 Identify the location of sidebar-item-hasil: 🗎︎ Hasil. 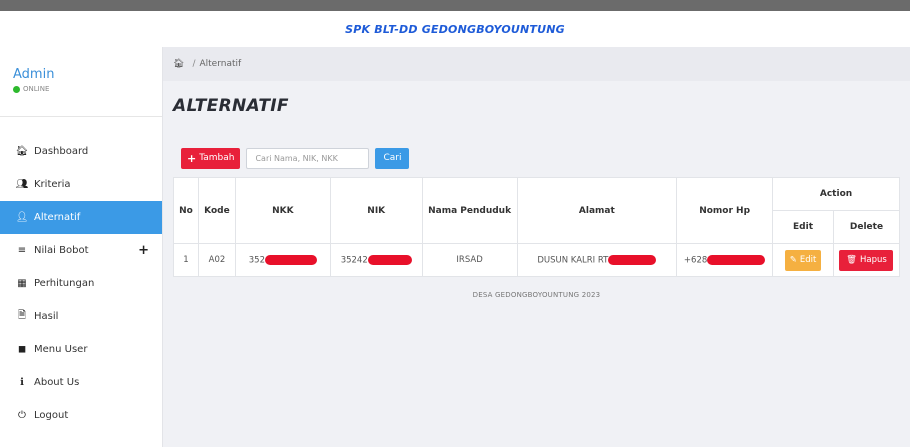
(81, 316).